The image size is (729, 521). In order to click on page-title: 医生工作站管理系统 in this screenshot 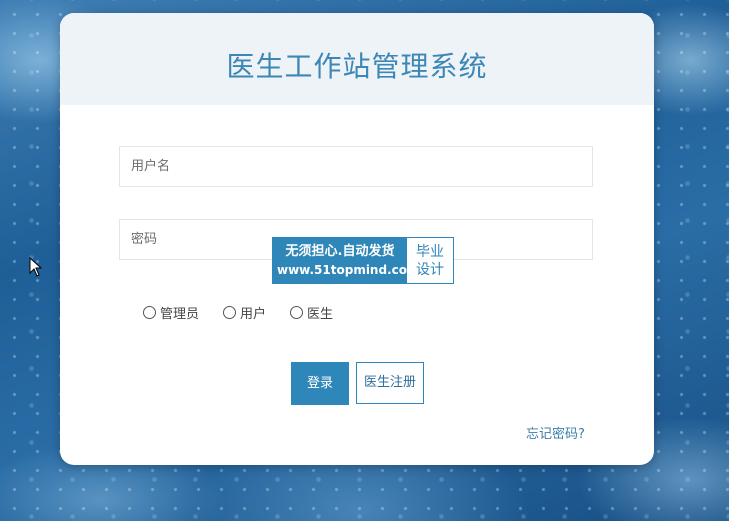, I will do `click(357, 66)`.